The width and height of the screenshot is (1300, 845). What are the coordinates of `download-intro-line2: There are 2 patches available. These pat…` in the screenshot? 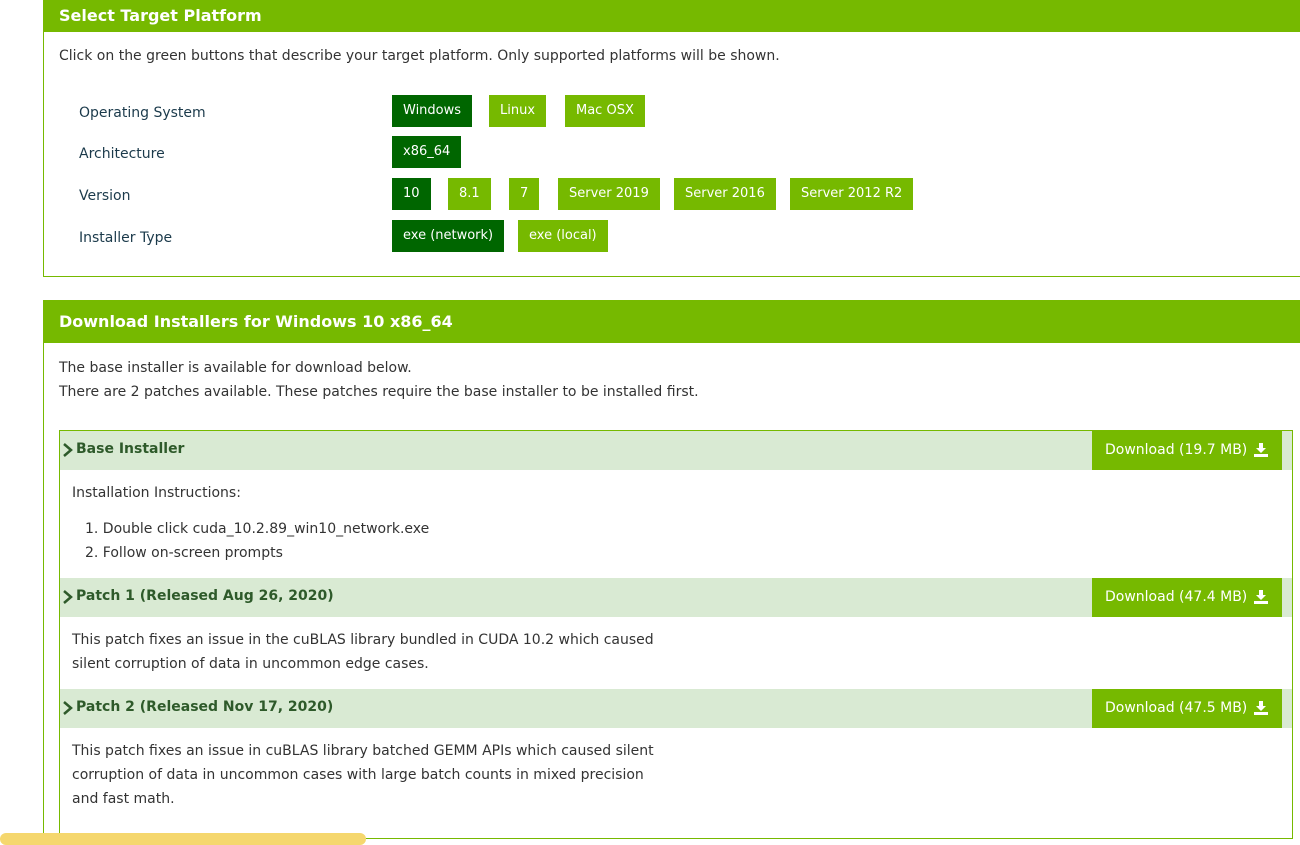 It's located at (379, 392).